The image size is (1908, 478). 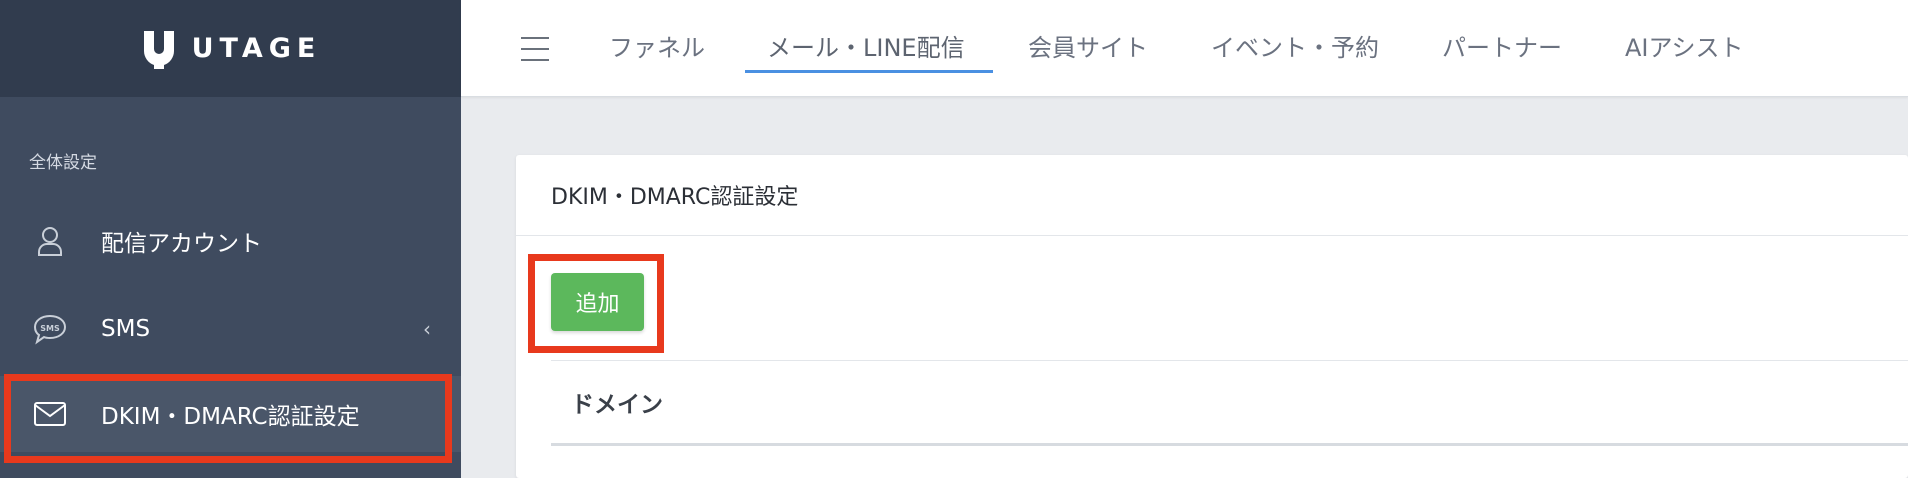 I want to click on svg-text: SMS, so click(x=50, y=328).